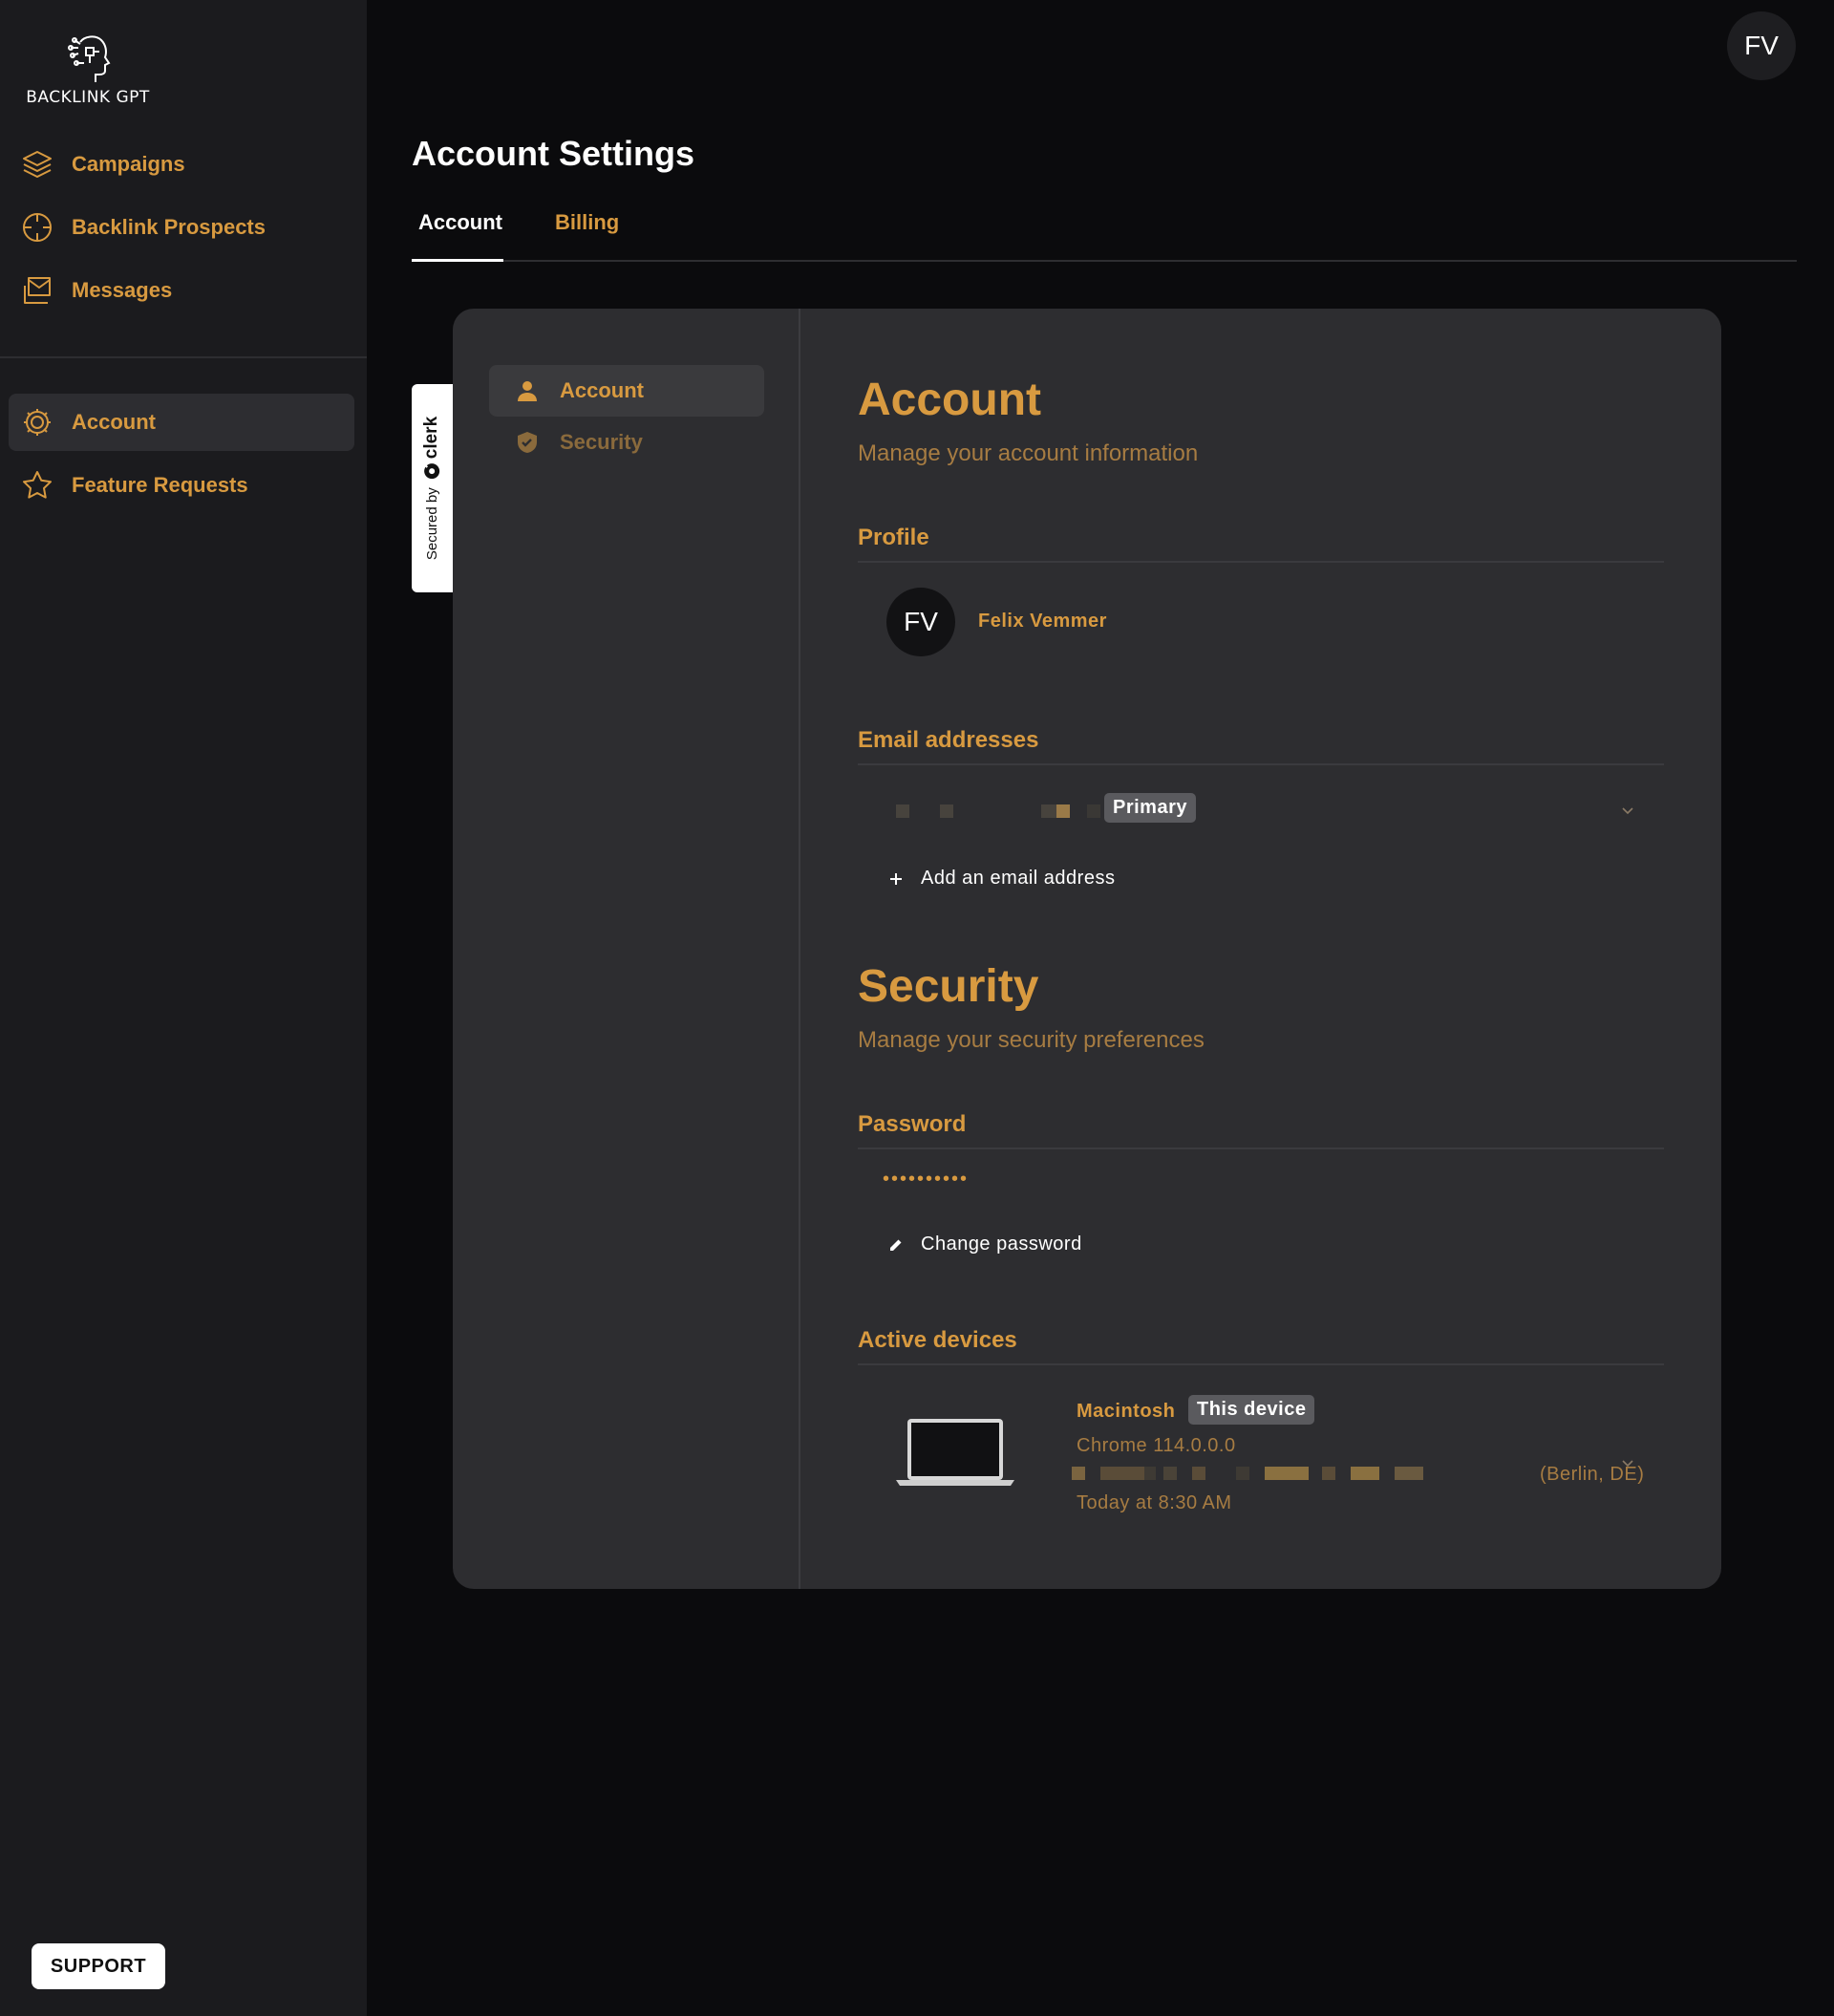 The image size is (1834, 2016). What do you see at coordinates (89, 59) in the screenshot?
I see `robot-head-logo-icon` at bounding box center [89, 59].